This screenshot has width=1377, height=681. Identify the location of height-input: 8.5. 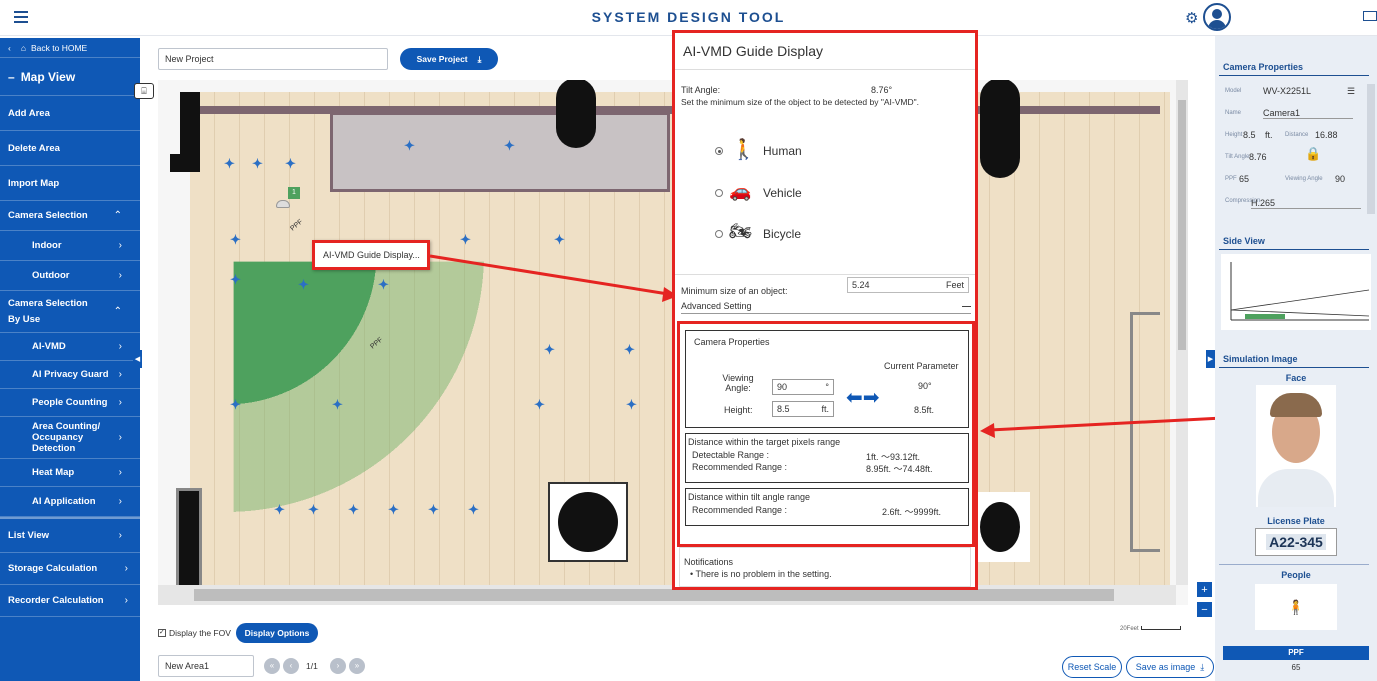
(1249, 135).